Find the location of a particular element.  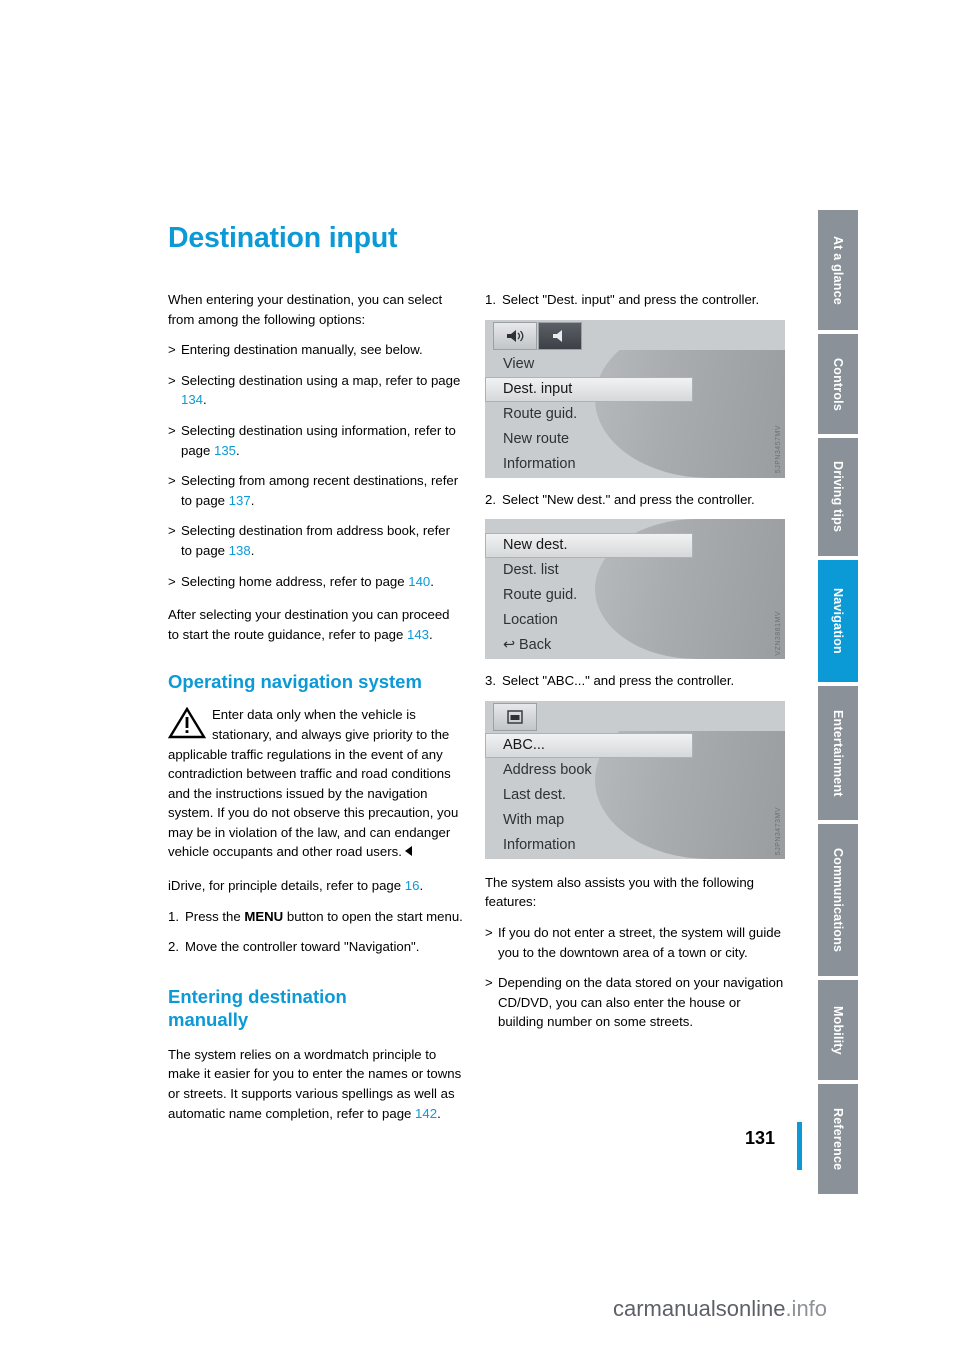

tab-label: Driving tips is located at coordinates (838, 497).